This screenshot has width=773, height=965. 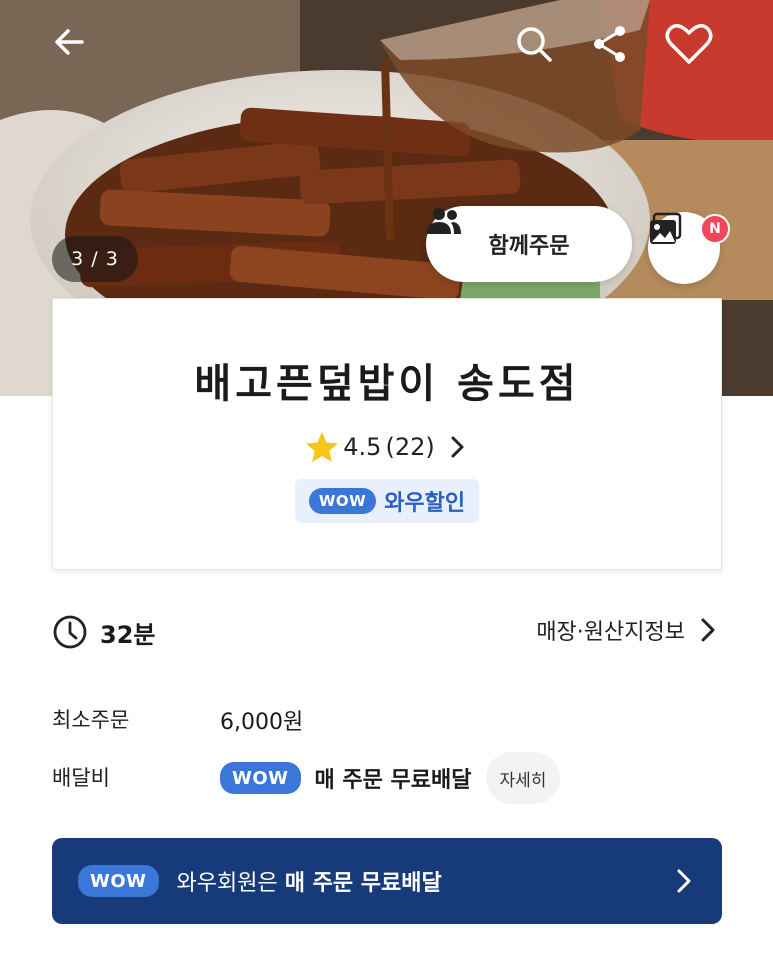 I want to click on delivery-fee-label: 배달비, so click(x=81, y=778).